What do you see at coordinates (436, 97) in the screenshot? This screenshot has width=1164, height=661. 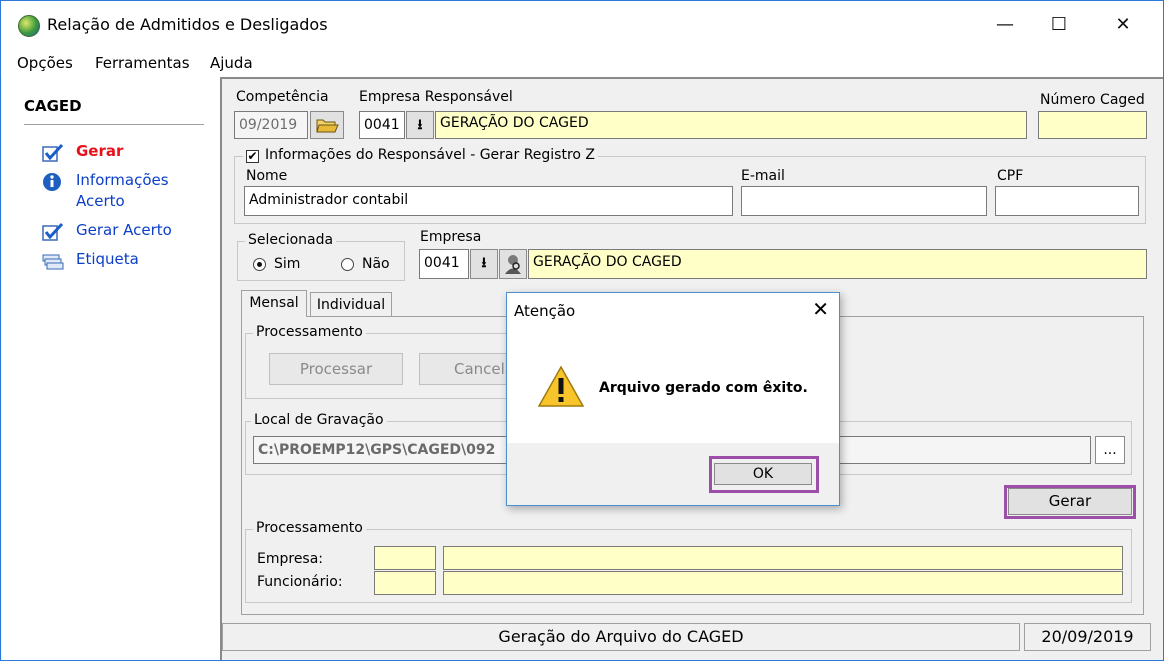 I see `empresa-responsavel-label: Empresa Responsável` at bounding box center [436, 97].